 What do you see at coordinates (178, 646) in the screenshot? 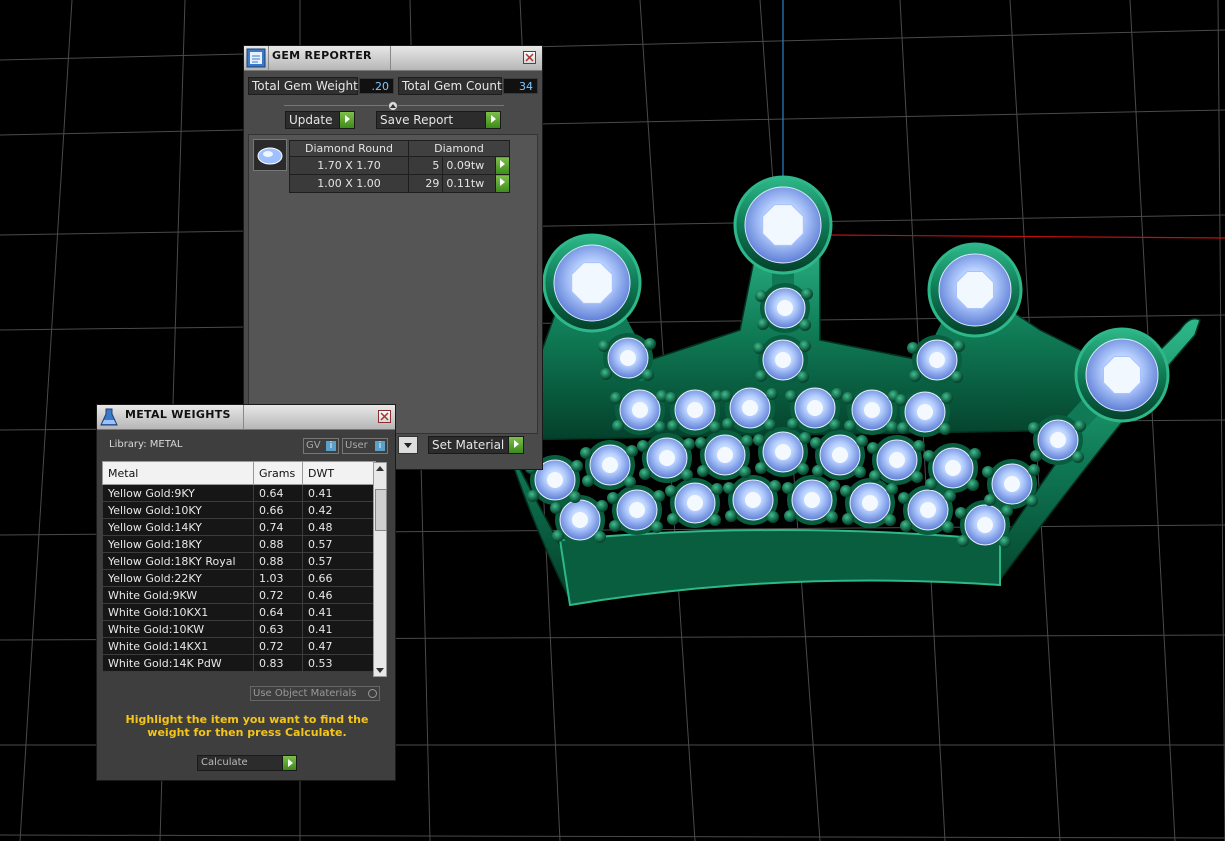
I see `metal-name: White Gold:14KX1` at bounding box center [178, 646].